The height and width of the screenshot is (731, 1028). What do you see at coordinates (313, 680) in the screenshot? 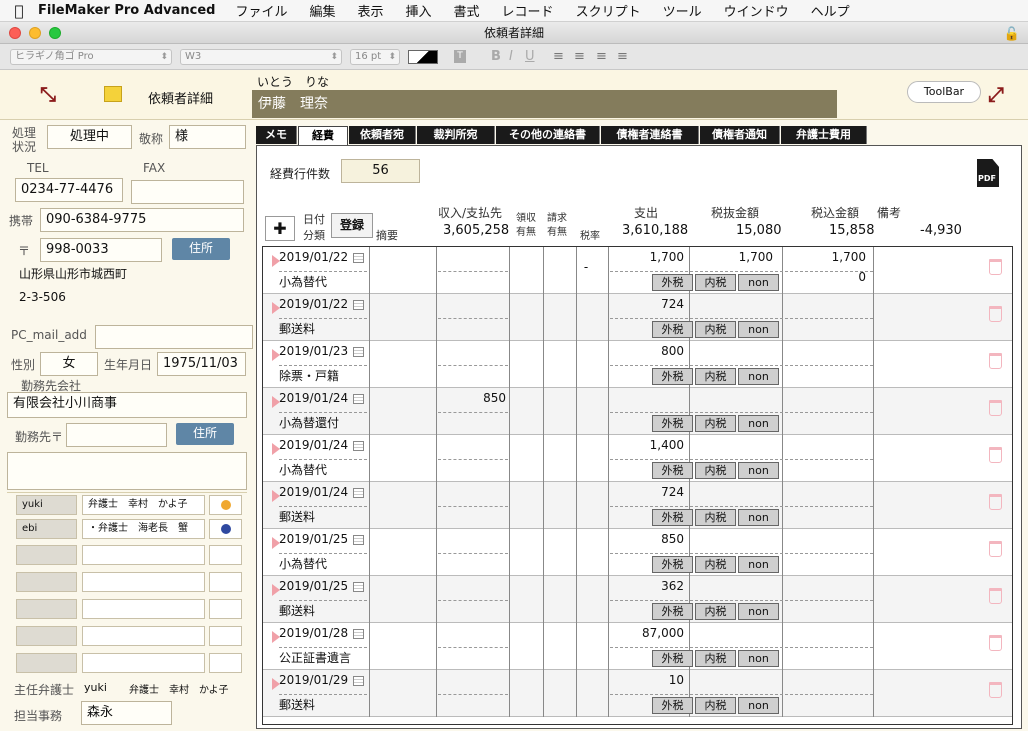
I see `row-date: 2019/01/29` at bounding box center [313, 680].